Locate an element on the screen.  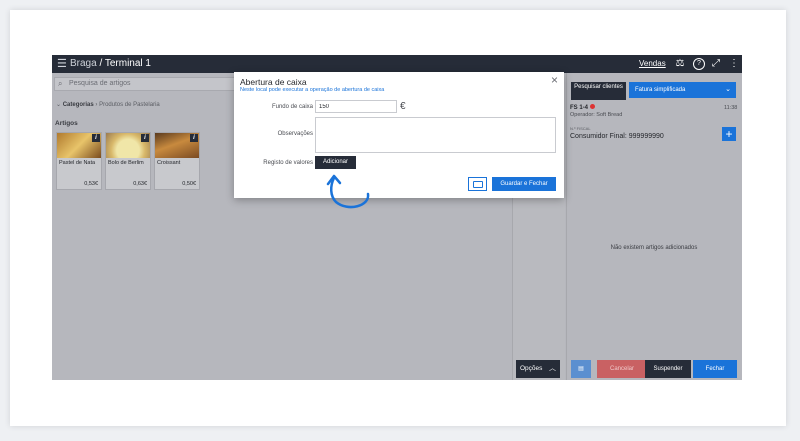
document-type-select: Fatura simplificada ⌄ is located at coordinates (682, 90).